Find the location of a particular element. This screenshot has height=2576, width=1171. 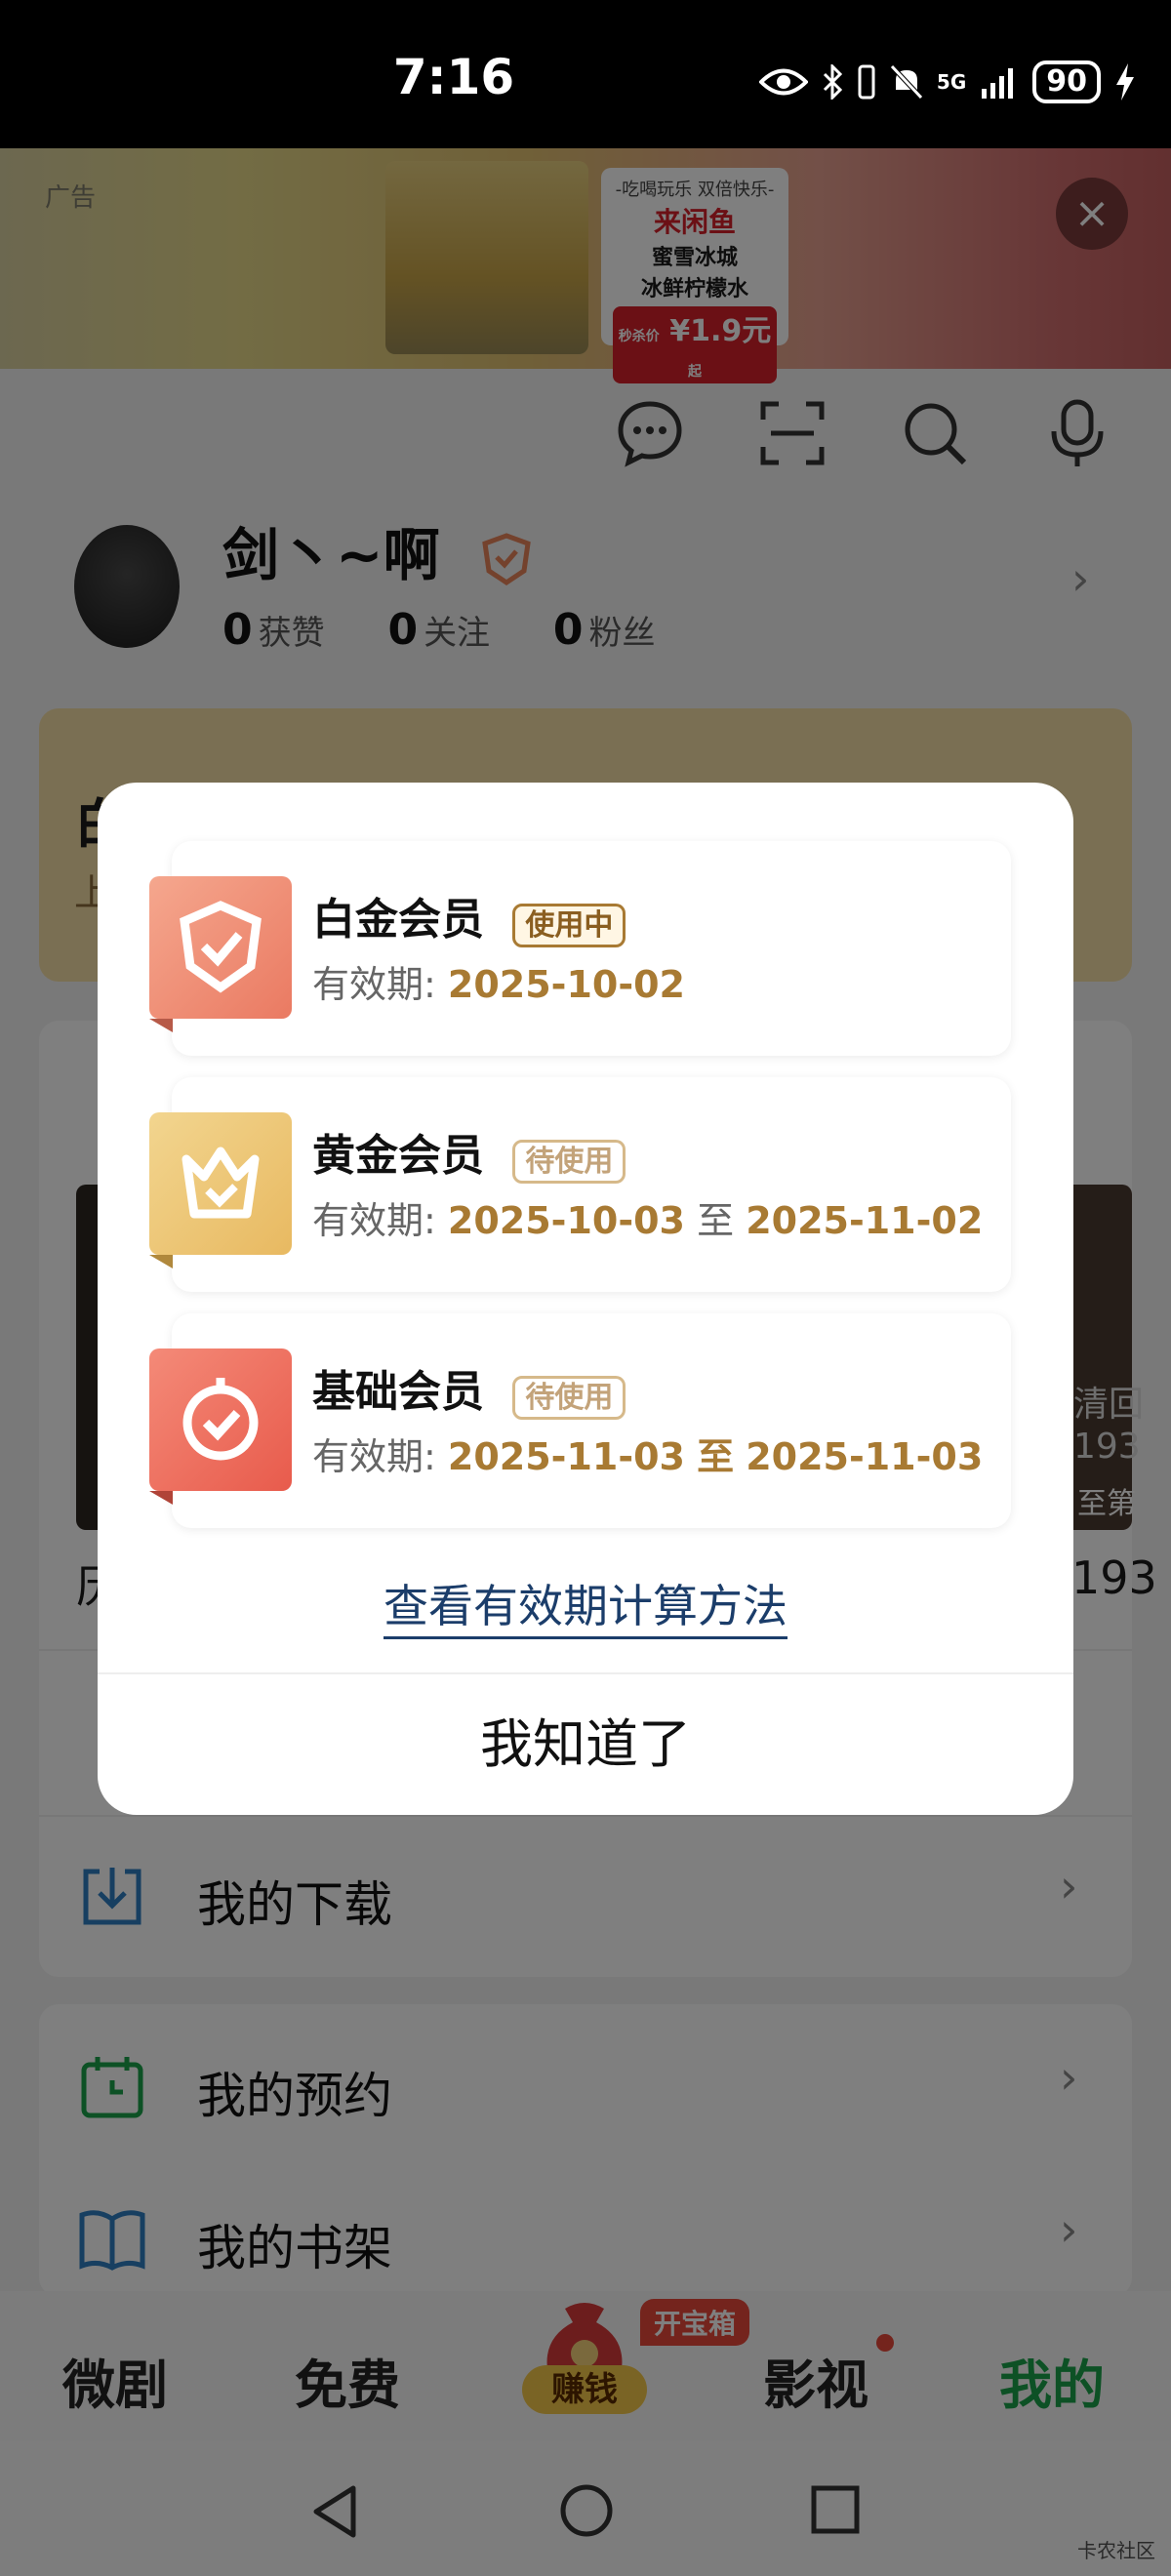

validity-start: 2025-10-03 is located at coordinates (566, 1220).